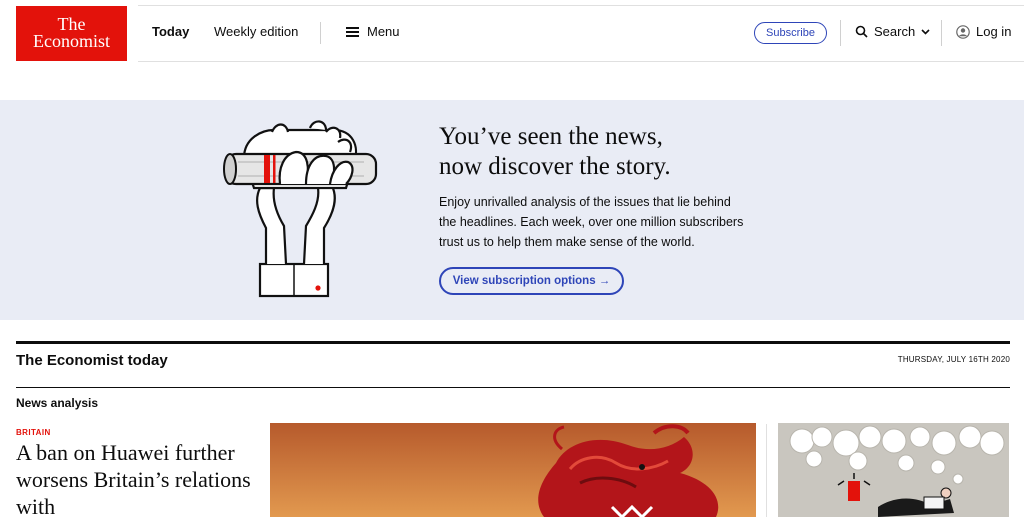 The width and height of the screenshot is (1024, 517). Describe the element at coordinates (861, 31) in the screenshot. I see `search-icon` at that location.